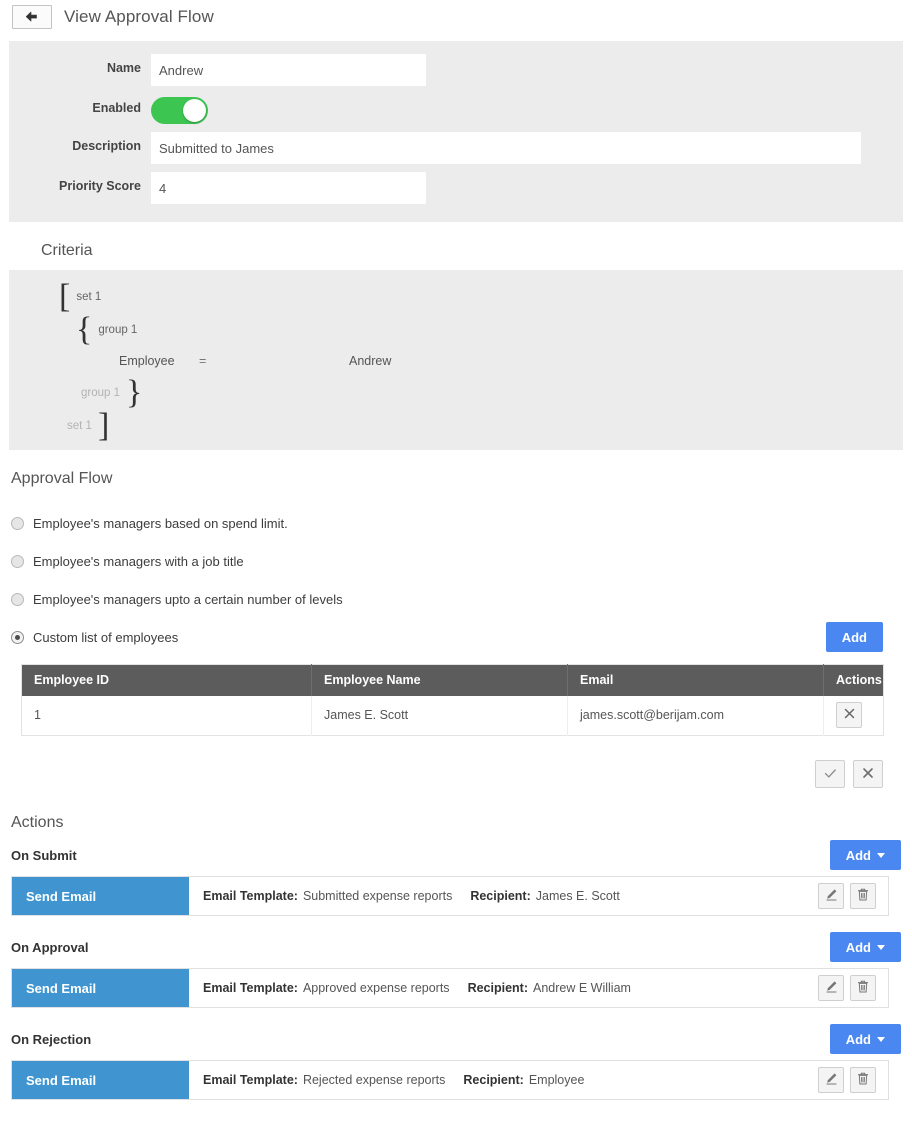  Describe the element at coordinates (79, 425) in the screenshot. I see `set-close-label: set 1` at that location.